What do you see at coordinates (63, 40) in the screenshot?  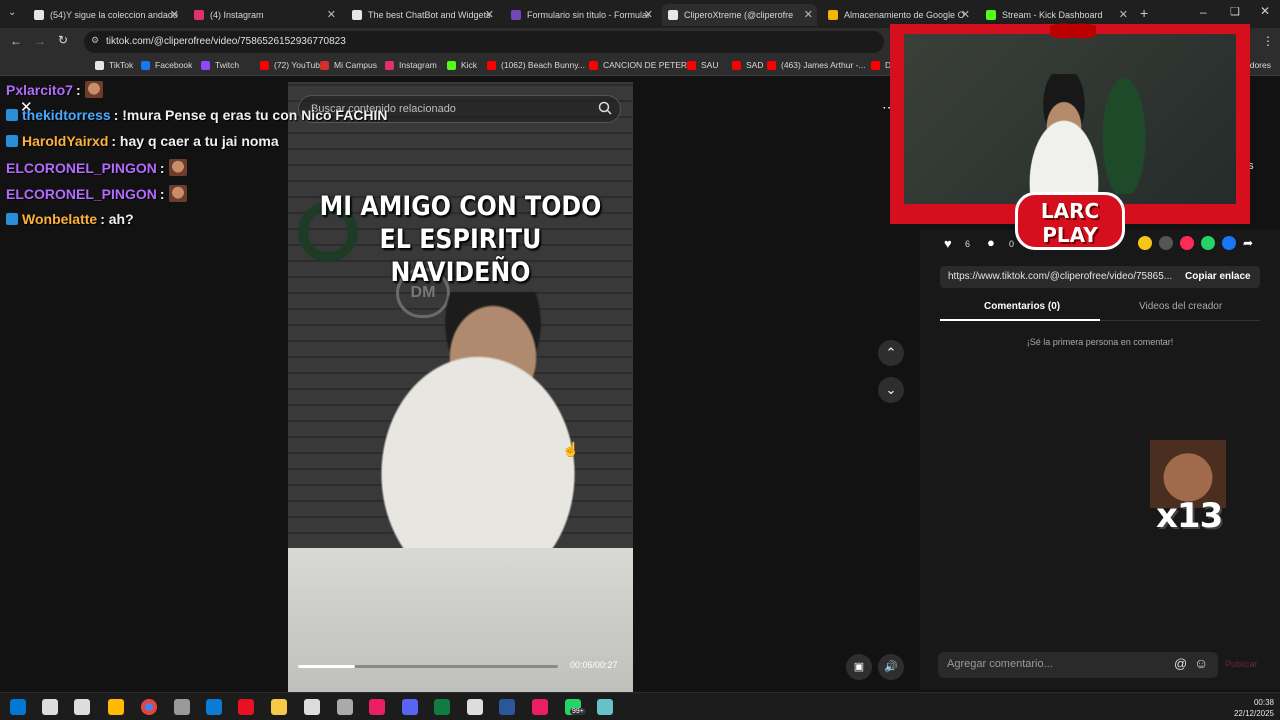 I see `reload-icon: ↻` at bounding box center [63, 40].